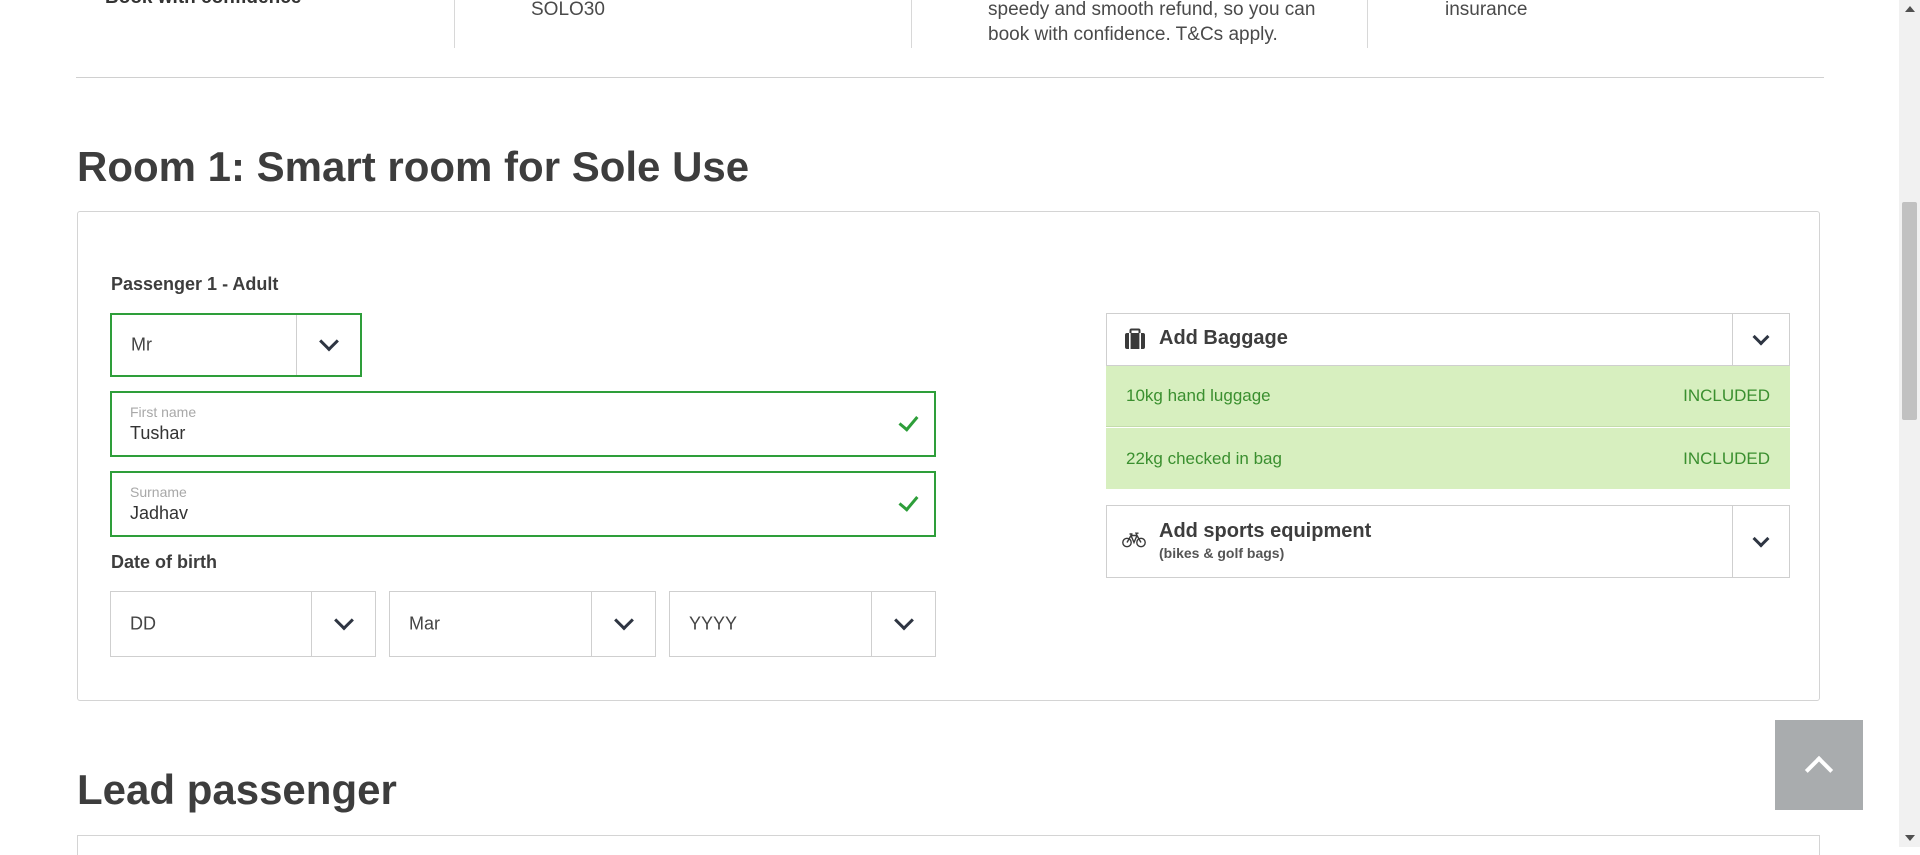 Image resolution: width=1920 pixels, height=855 pixels. Describe the element at coordinates (1204, 458) in the screenshot. I see `baggage-item-name: 22kg checked in bag` at that location.